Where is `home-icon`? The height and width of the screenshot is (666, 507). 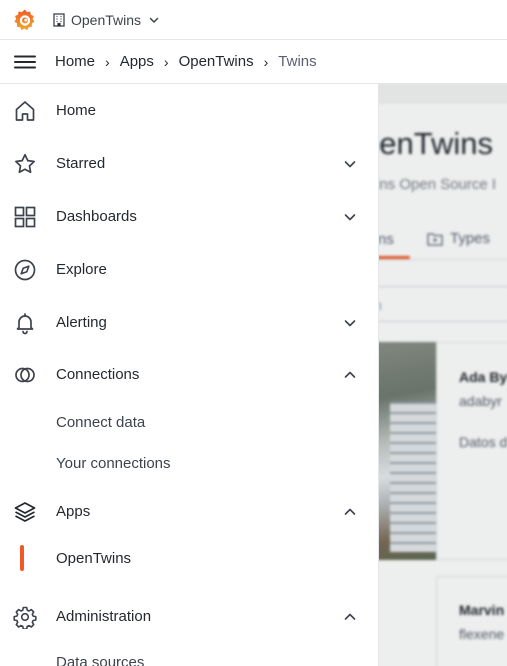 home-icon is located at coordinates (25, 111).